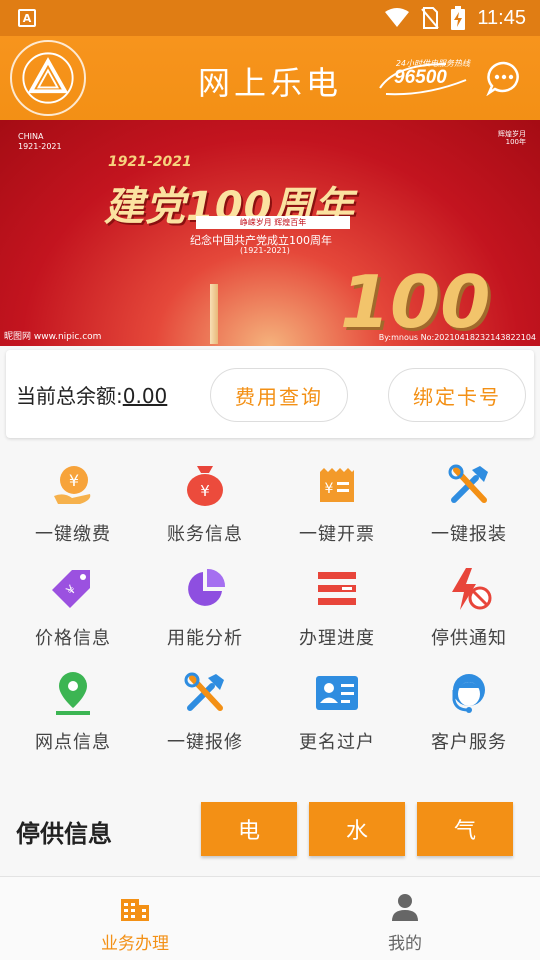 Image resolution: width=540 pixels, height=960 pixels. I want to click on service-one-click-invoice: ¥ 一键开票, so click(337, 505).